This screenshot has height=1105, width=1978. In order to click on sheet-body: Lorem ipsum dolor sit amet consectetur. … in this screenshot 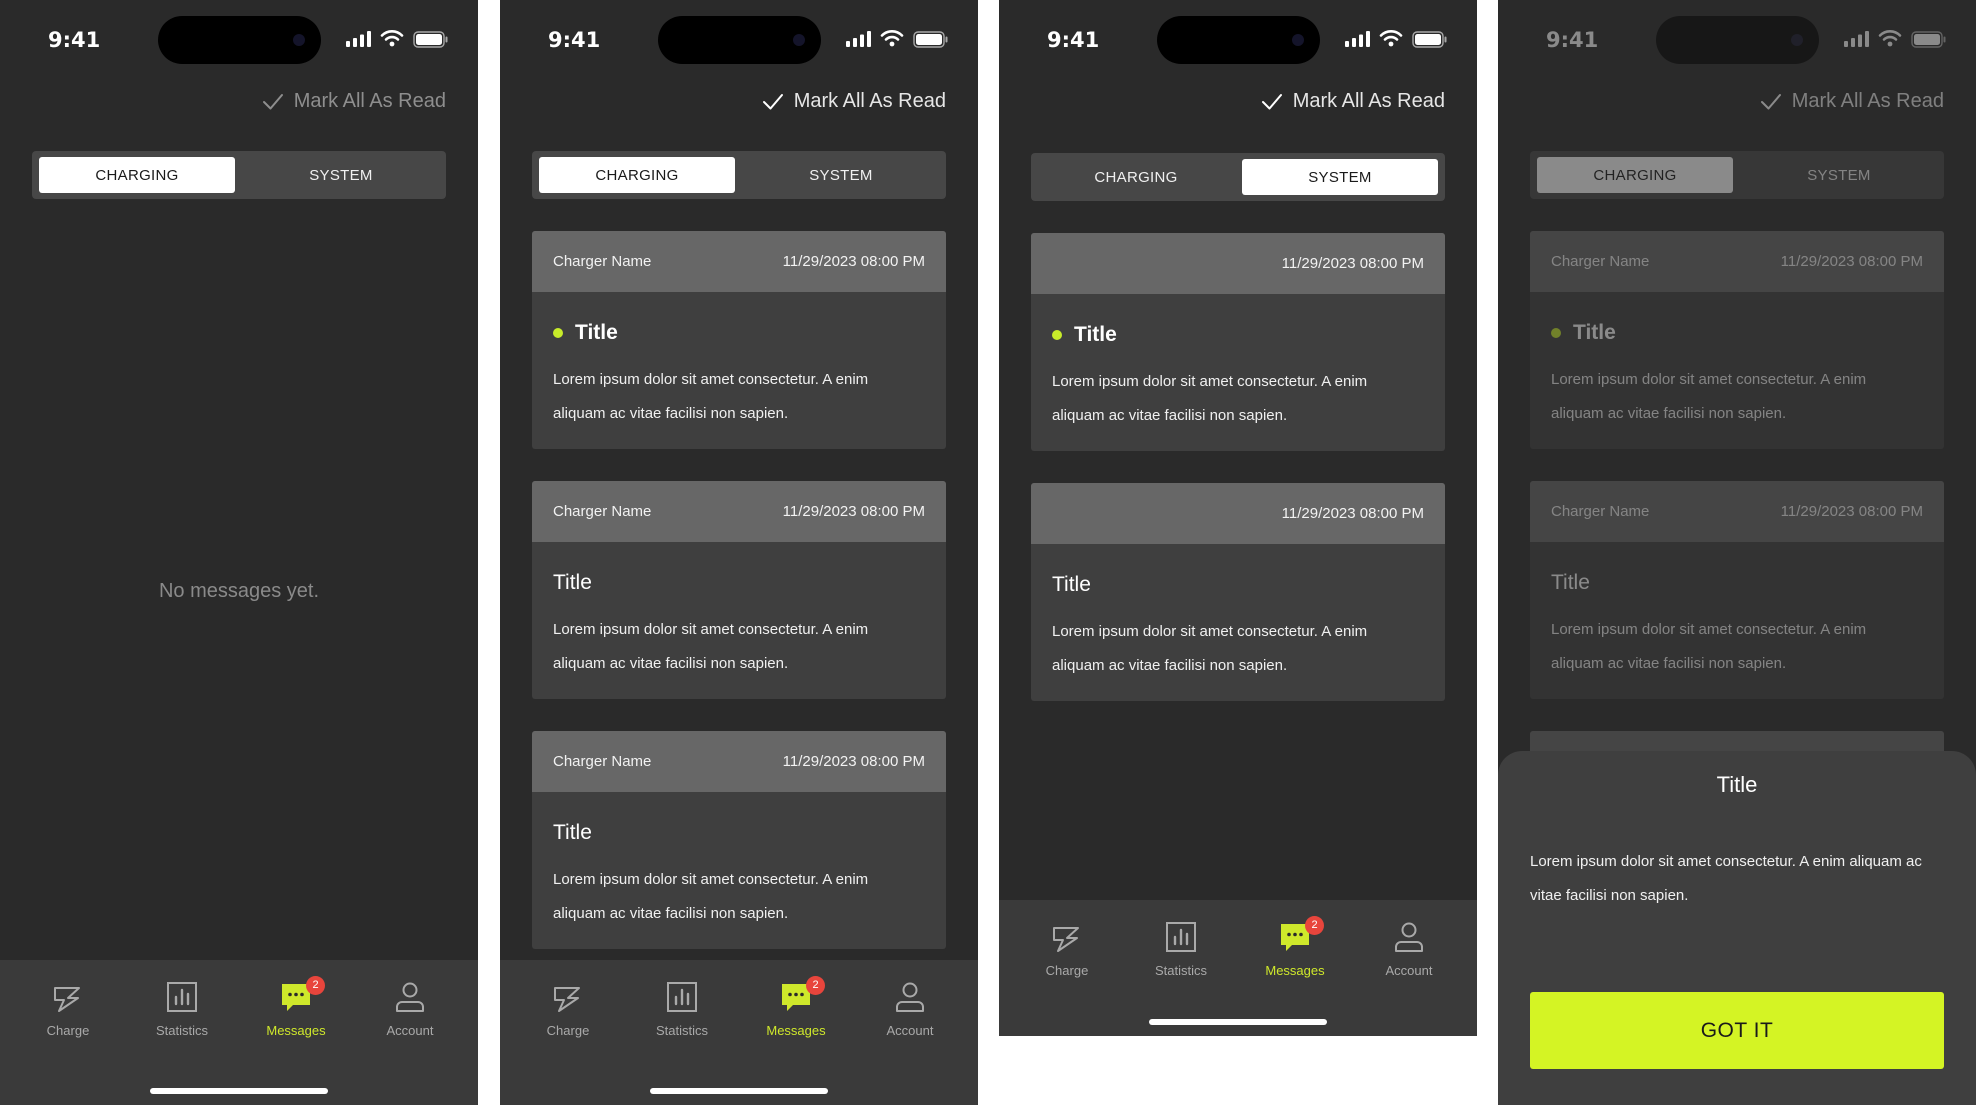, I will do `click(1726, 878)`.